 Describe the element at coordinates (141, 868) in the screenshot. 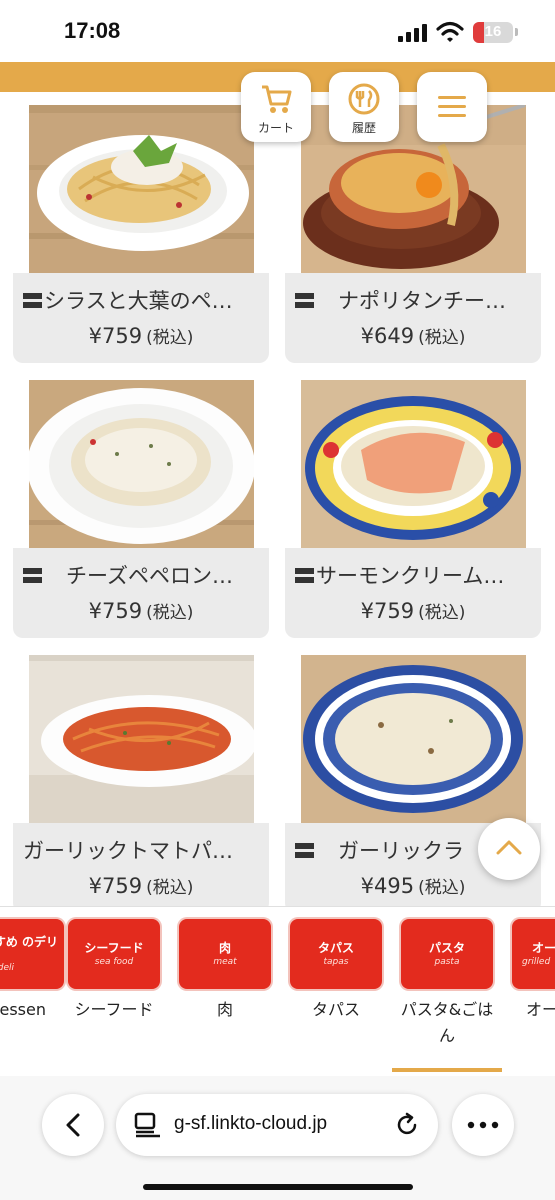

I see `menu-card-info: ガーリックトマトパ… ¥759 (税込)` at that location.